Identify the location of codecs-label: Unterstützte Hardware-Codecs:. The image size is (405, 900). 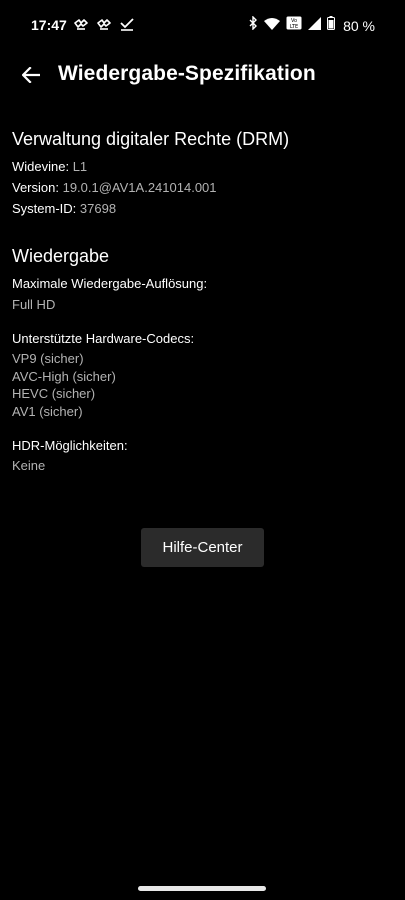
(103, 338).